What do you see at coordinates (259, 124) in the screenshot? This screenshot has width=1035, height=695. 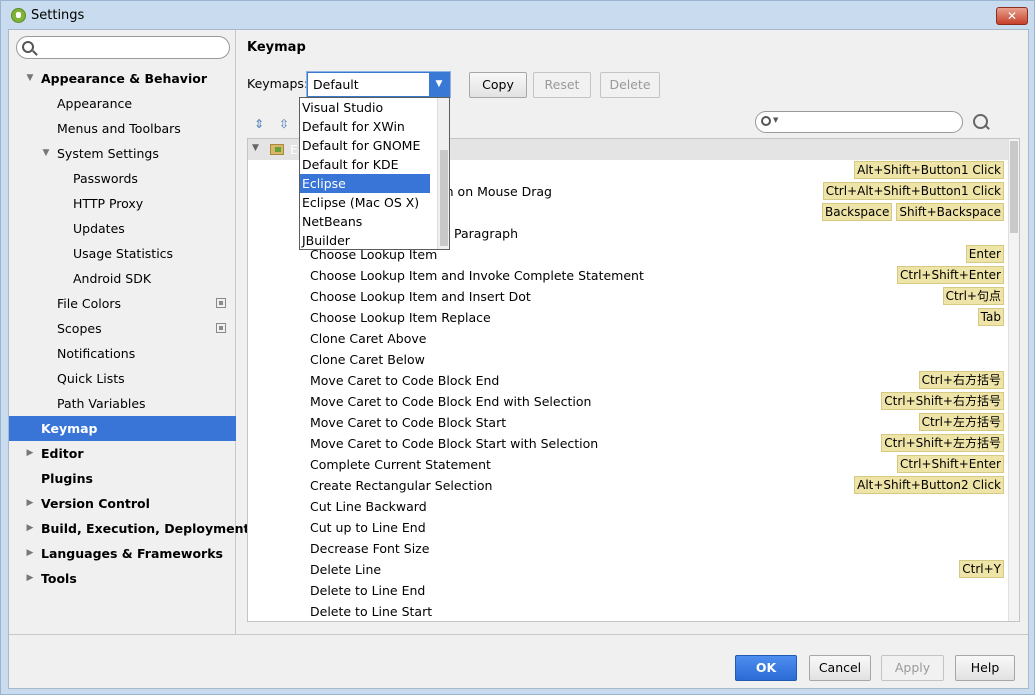 I see `expand-all-icon: ⇕` at bounding box center [259, 124].